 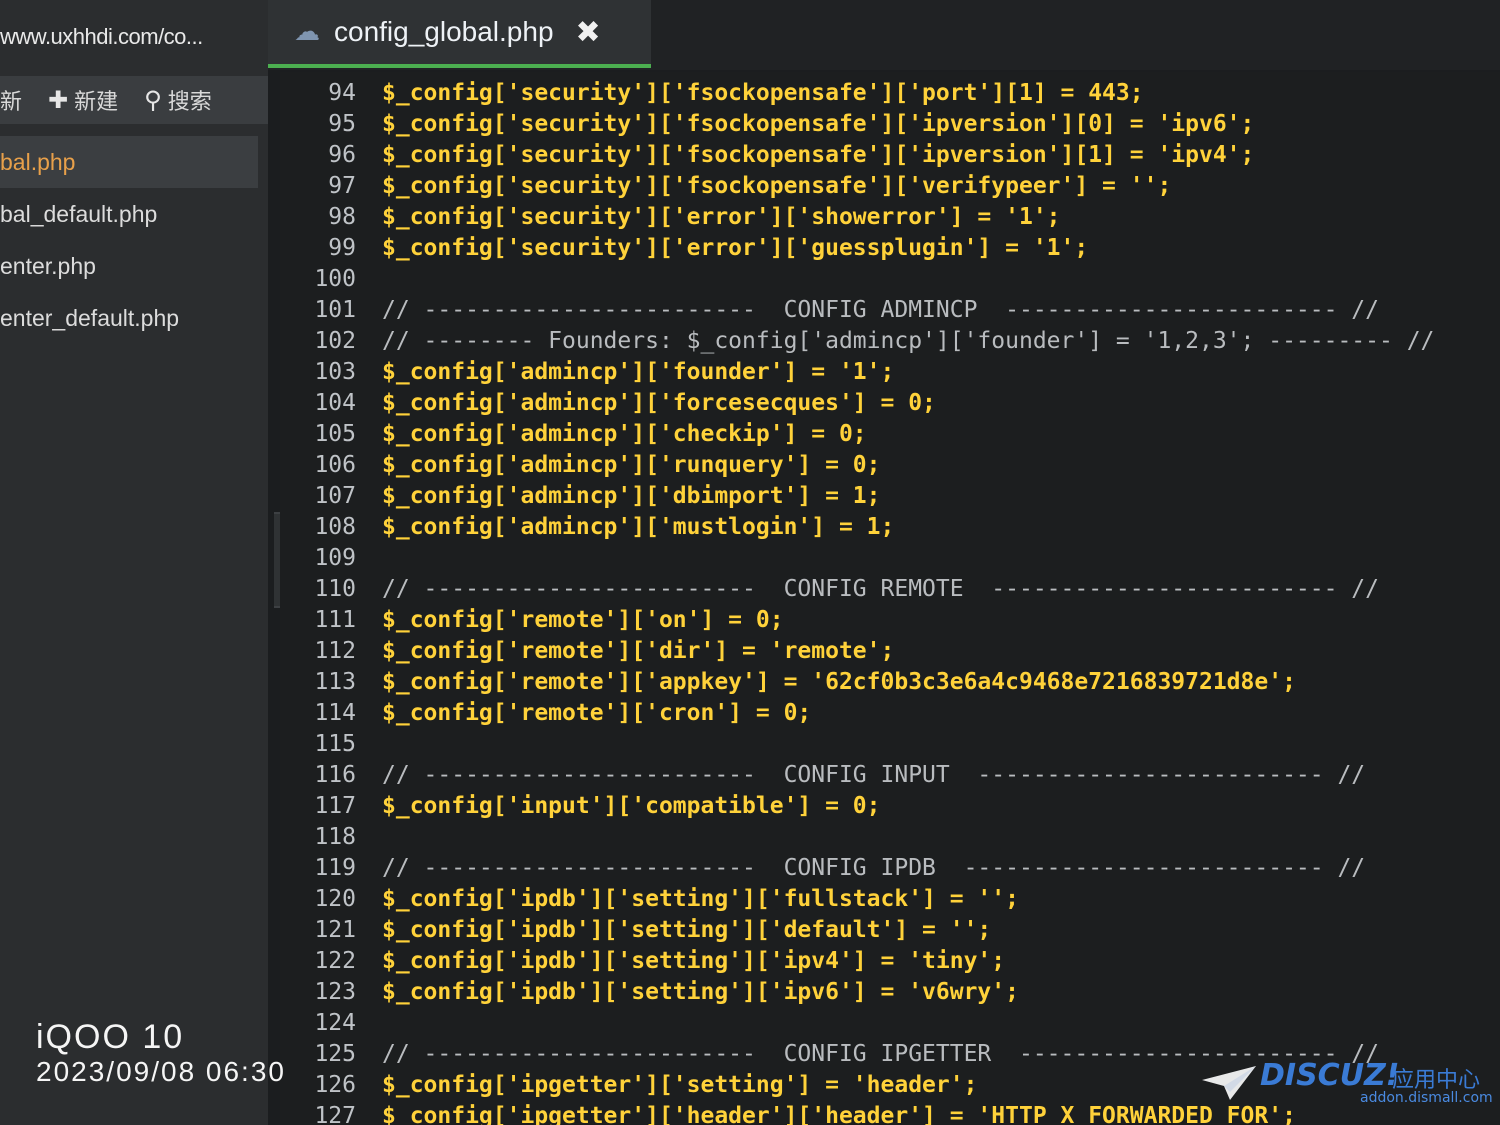 I want to click on discuz-watermark: DISCUZ! 应用中心 addon.dismall.com, so click(x=1346, y=1088).